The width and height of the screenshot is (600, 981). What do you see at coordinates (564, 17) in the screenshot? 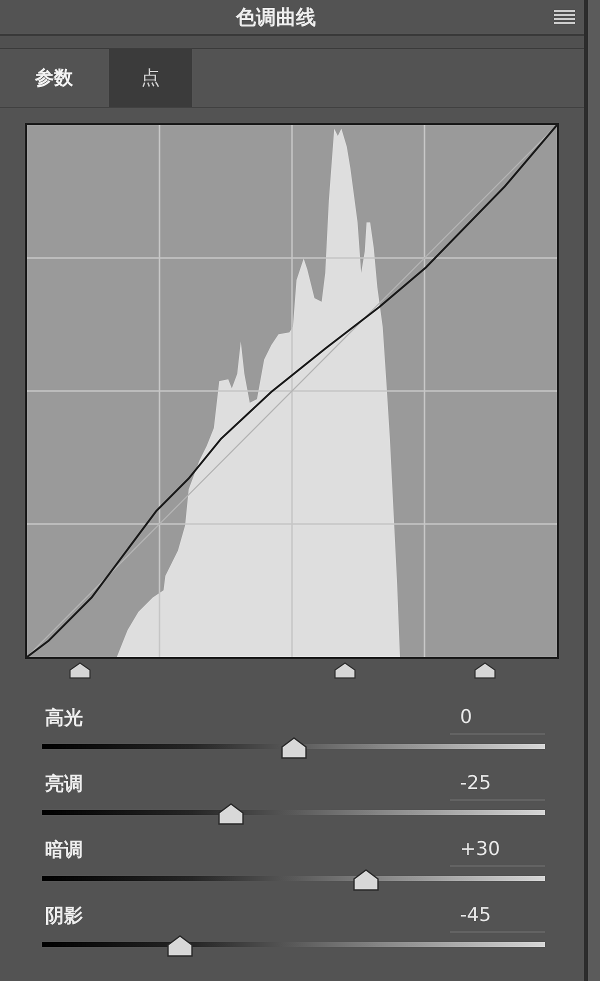
I see `menu-icon` at bounding box center [564, 17].